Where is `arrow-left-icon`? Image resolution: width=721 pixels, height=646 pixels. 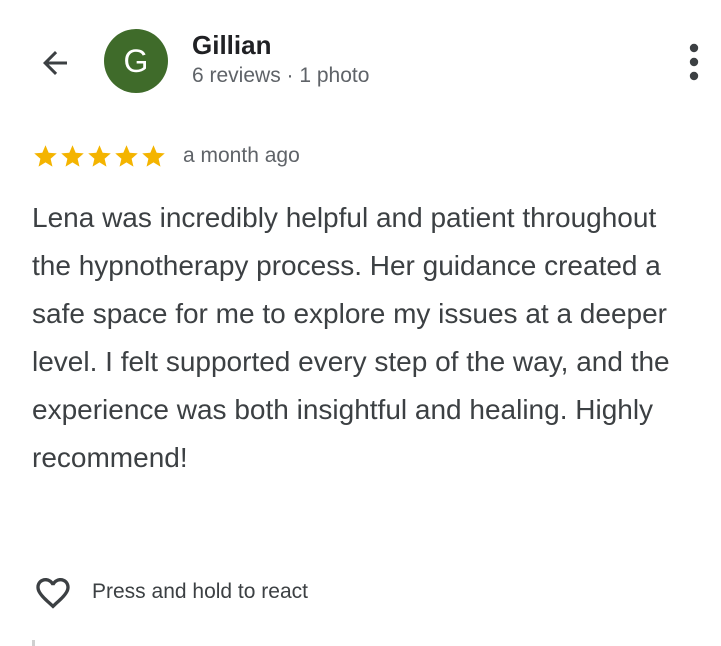
arrow-left-icon is located at coordinates (55, 63).